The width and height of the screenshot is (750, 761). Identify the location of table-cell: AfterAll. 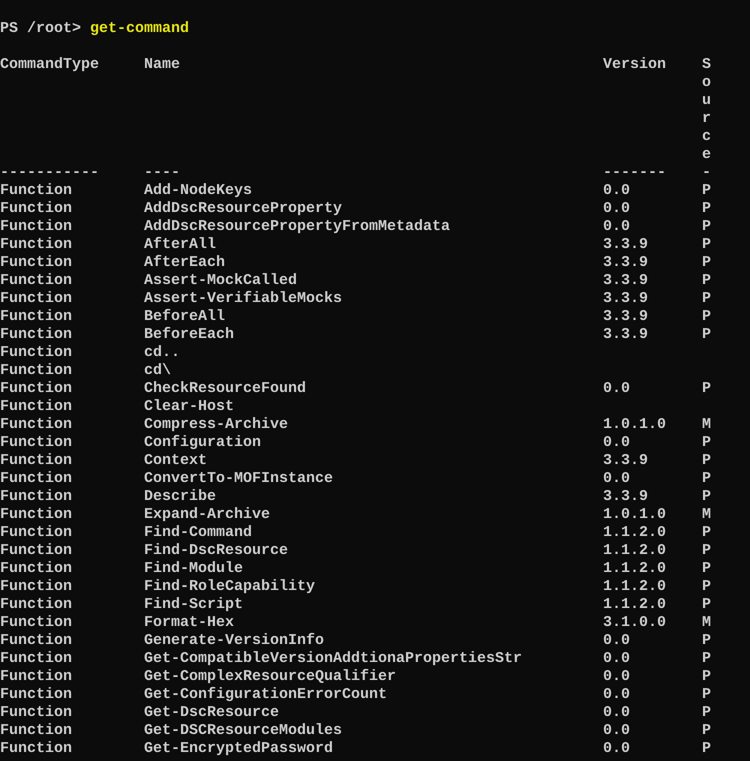
(180, 245).